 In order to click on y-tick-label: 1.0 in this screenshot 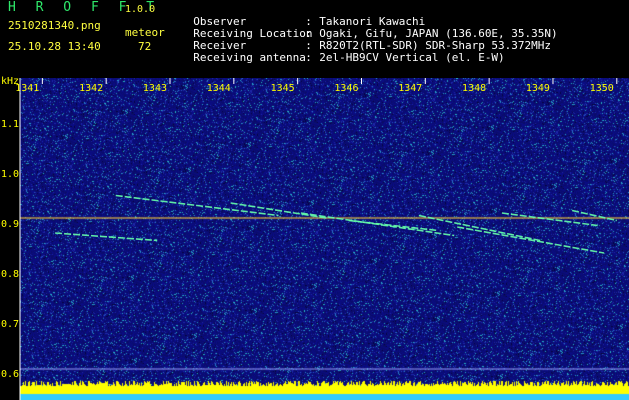, I will do `click(10, 174)`.